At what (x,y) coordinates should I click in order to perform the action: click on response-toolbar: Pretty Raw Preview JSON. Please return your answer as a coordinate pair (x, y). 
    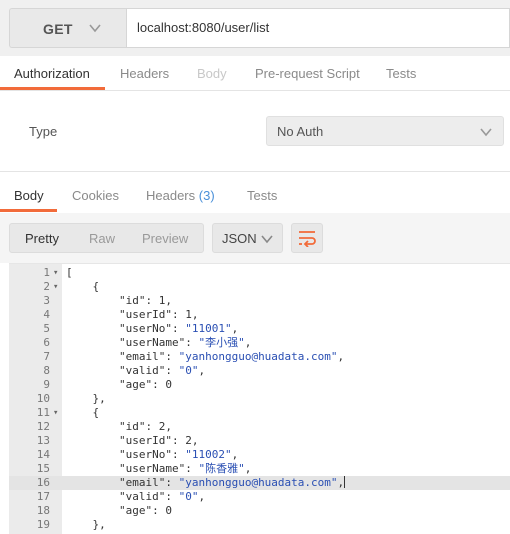
    Looking at the image, I should click on (255, 238).